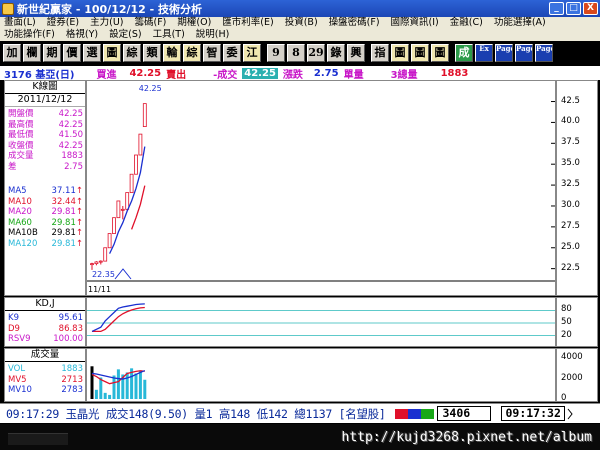 Image resolution: width=600 pixels, height=450 pixels. Describe the element at coordinates (20, 201) in the screenshot. I see `indicator-label: MA10` at that location.